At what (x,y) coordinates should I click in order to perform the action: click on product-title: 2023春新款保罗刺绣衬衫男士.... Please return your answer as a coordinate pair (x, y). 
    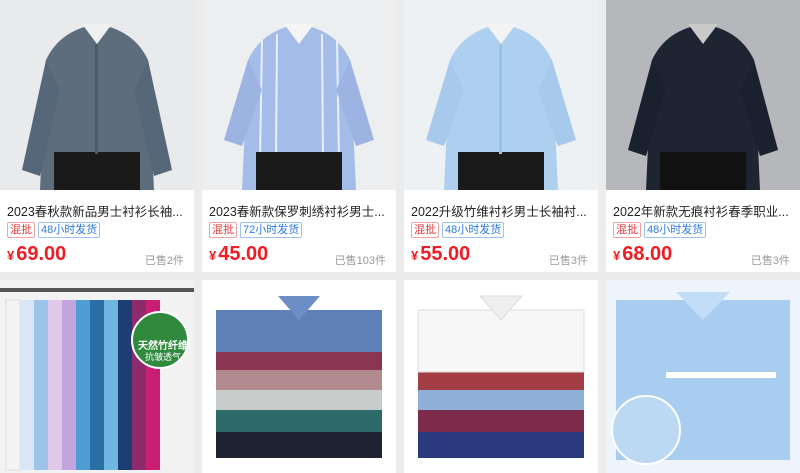
    Looking at the image, I should click on (299, 210).